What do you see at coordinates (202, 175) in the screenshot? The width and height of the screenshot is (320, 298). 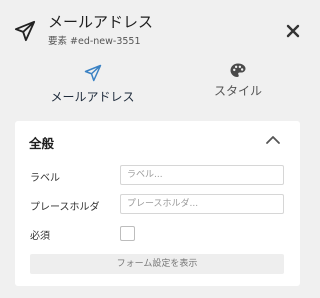 I see `label-input` at bounding box center [202, 175].